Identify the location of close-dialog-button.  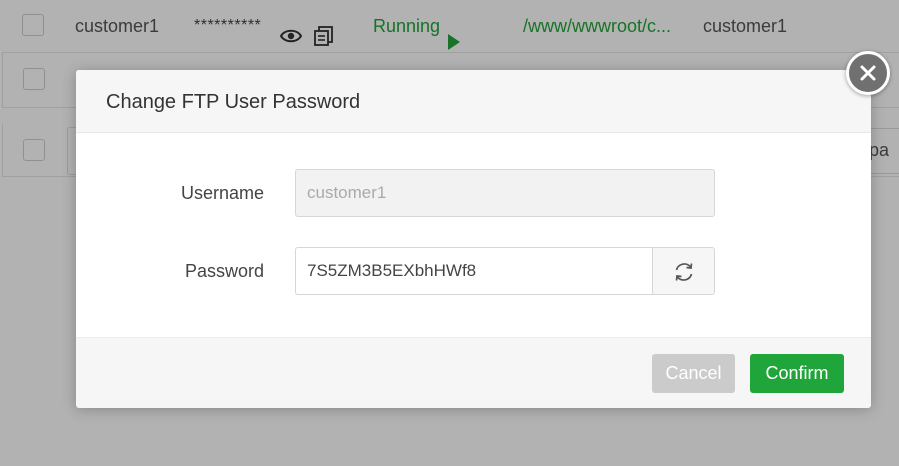
(868, 73).